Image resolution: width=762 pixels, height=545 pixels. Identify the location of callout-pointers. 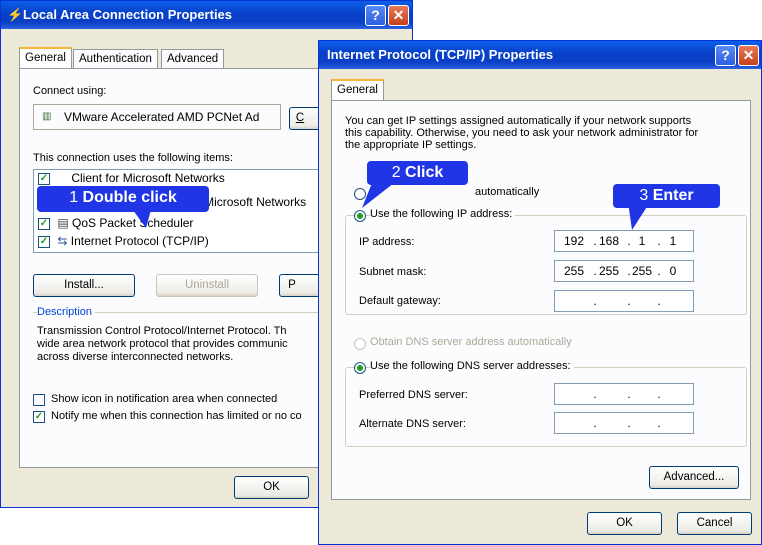
(390, 206).